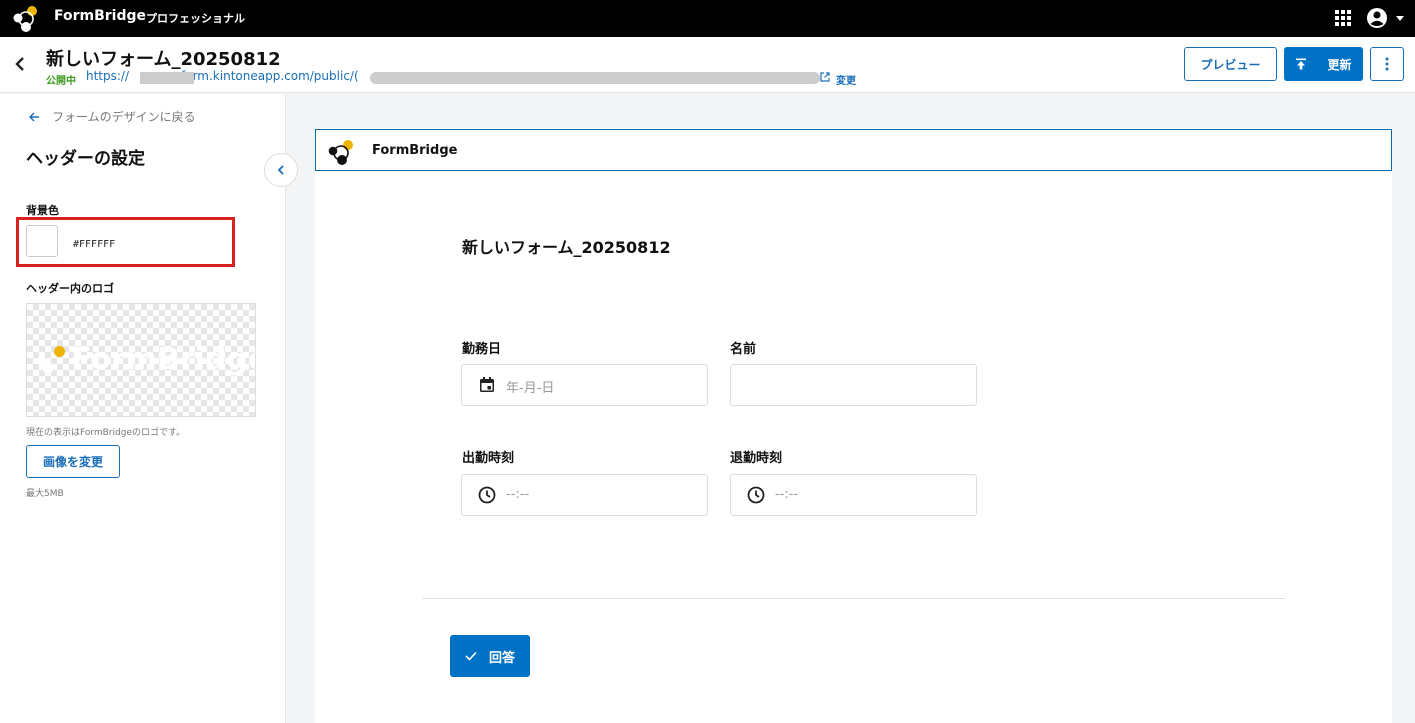 This screenshot has width=1415, height=723. What do you see at coordinates (853, 150) in the screenshot?
I see `preview-header: FormBridge` at bounding box center [853, 150].